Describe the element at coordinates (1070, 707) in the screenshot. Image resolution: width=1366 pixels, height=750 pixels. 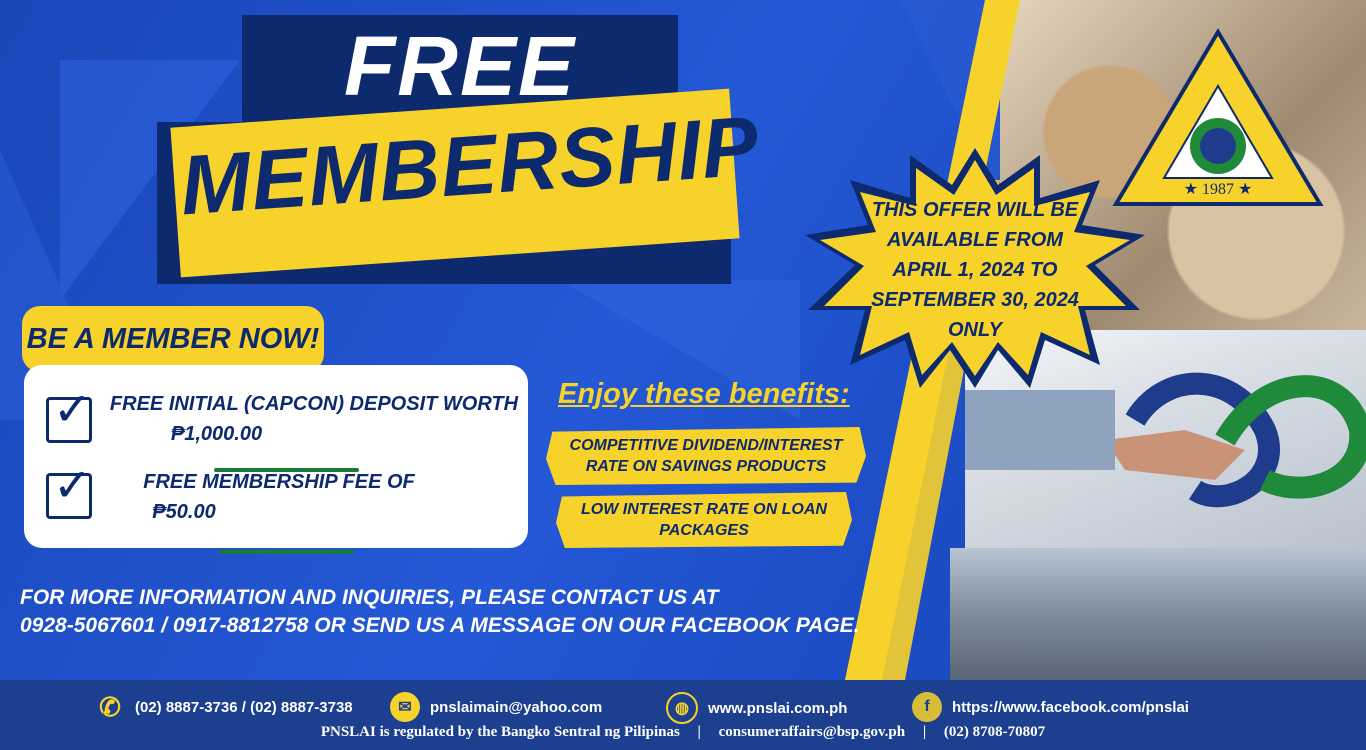
I see `footer-facebook-text: https://www.facebook.com/pnslai` at that location.